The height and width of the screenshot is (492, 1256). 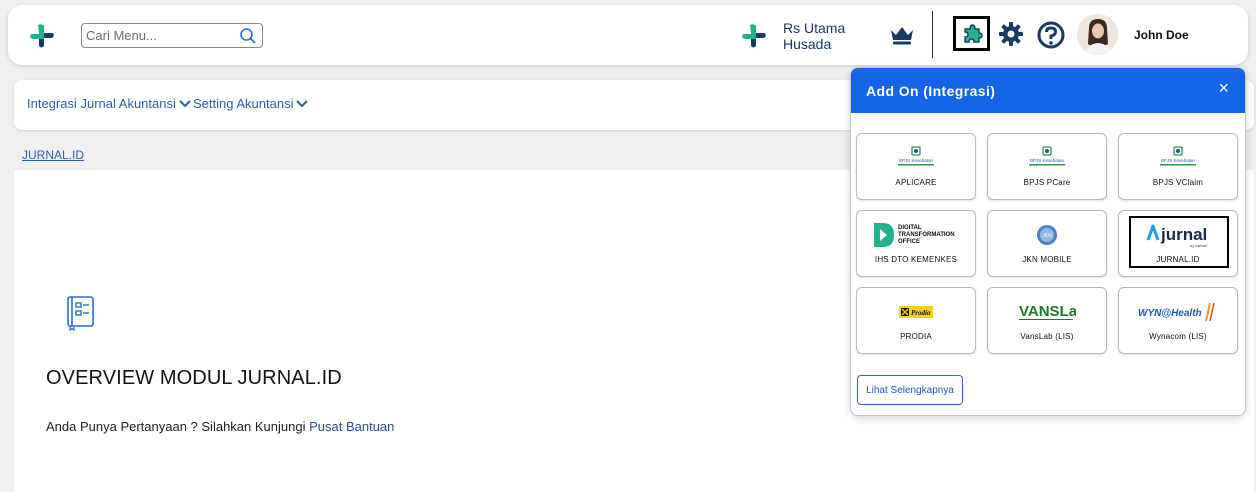 What do you see at coordinates (1047, 336) in the screenshot?
I see `addon-tile-label: VansLab (LIS)` at bounding box center [1047, 336].